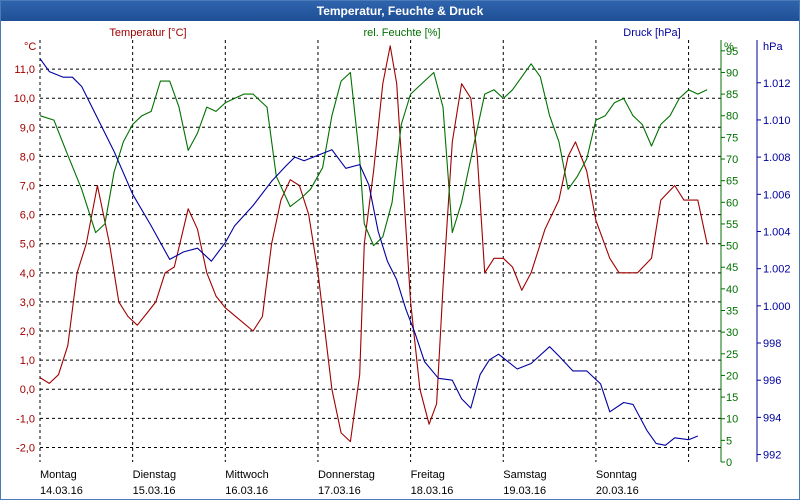  What do you see at coordinates (732, 138) in the screenshot?
I see `humidity-tick-label: 75` at bounding box center [732, 138].